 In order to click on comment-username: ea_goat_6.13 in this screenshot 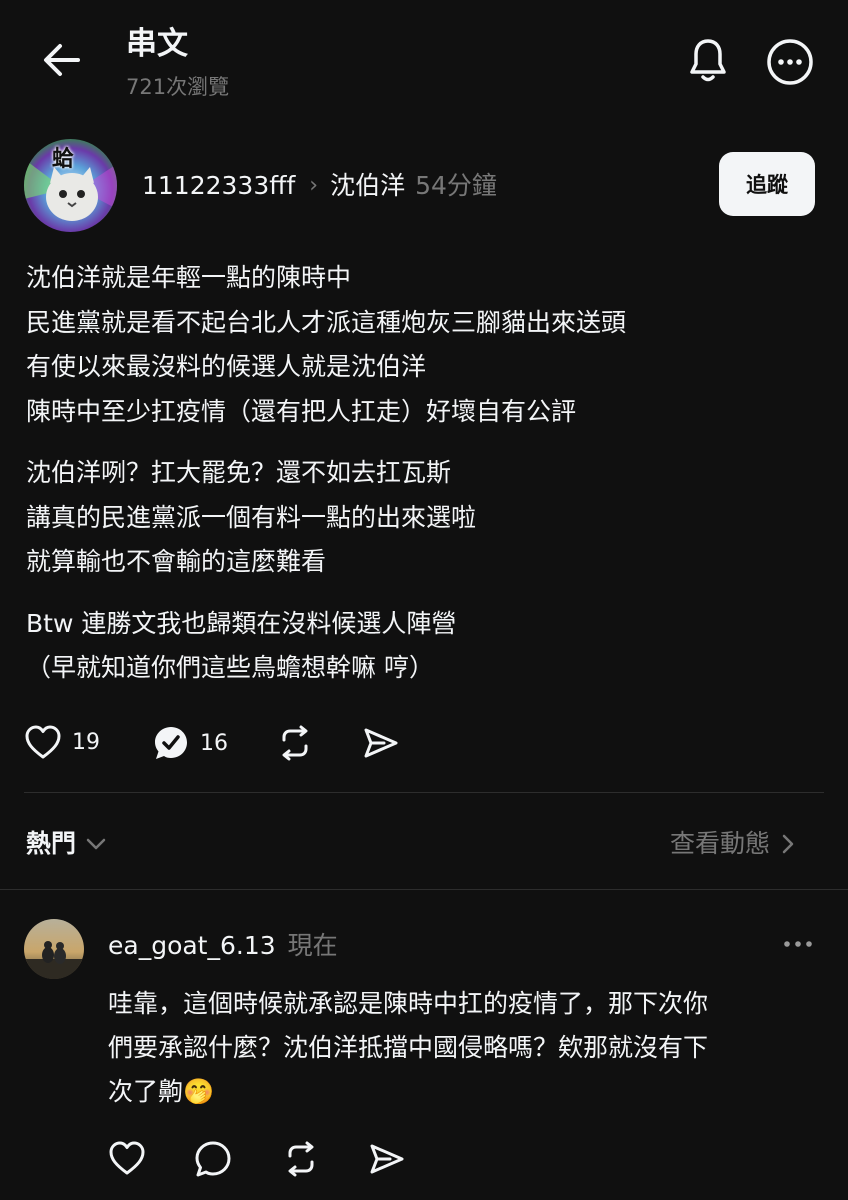, I will do `click(192, 946)`.